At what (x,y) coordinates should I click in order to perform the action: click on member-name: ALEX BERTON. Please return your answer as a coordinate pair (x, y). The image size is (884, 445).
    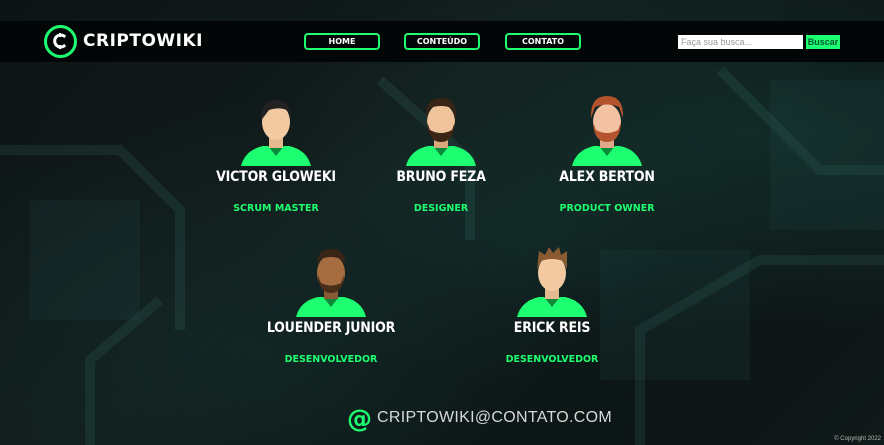
    Looking at the image, I should click on (607, 177).